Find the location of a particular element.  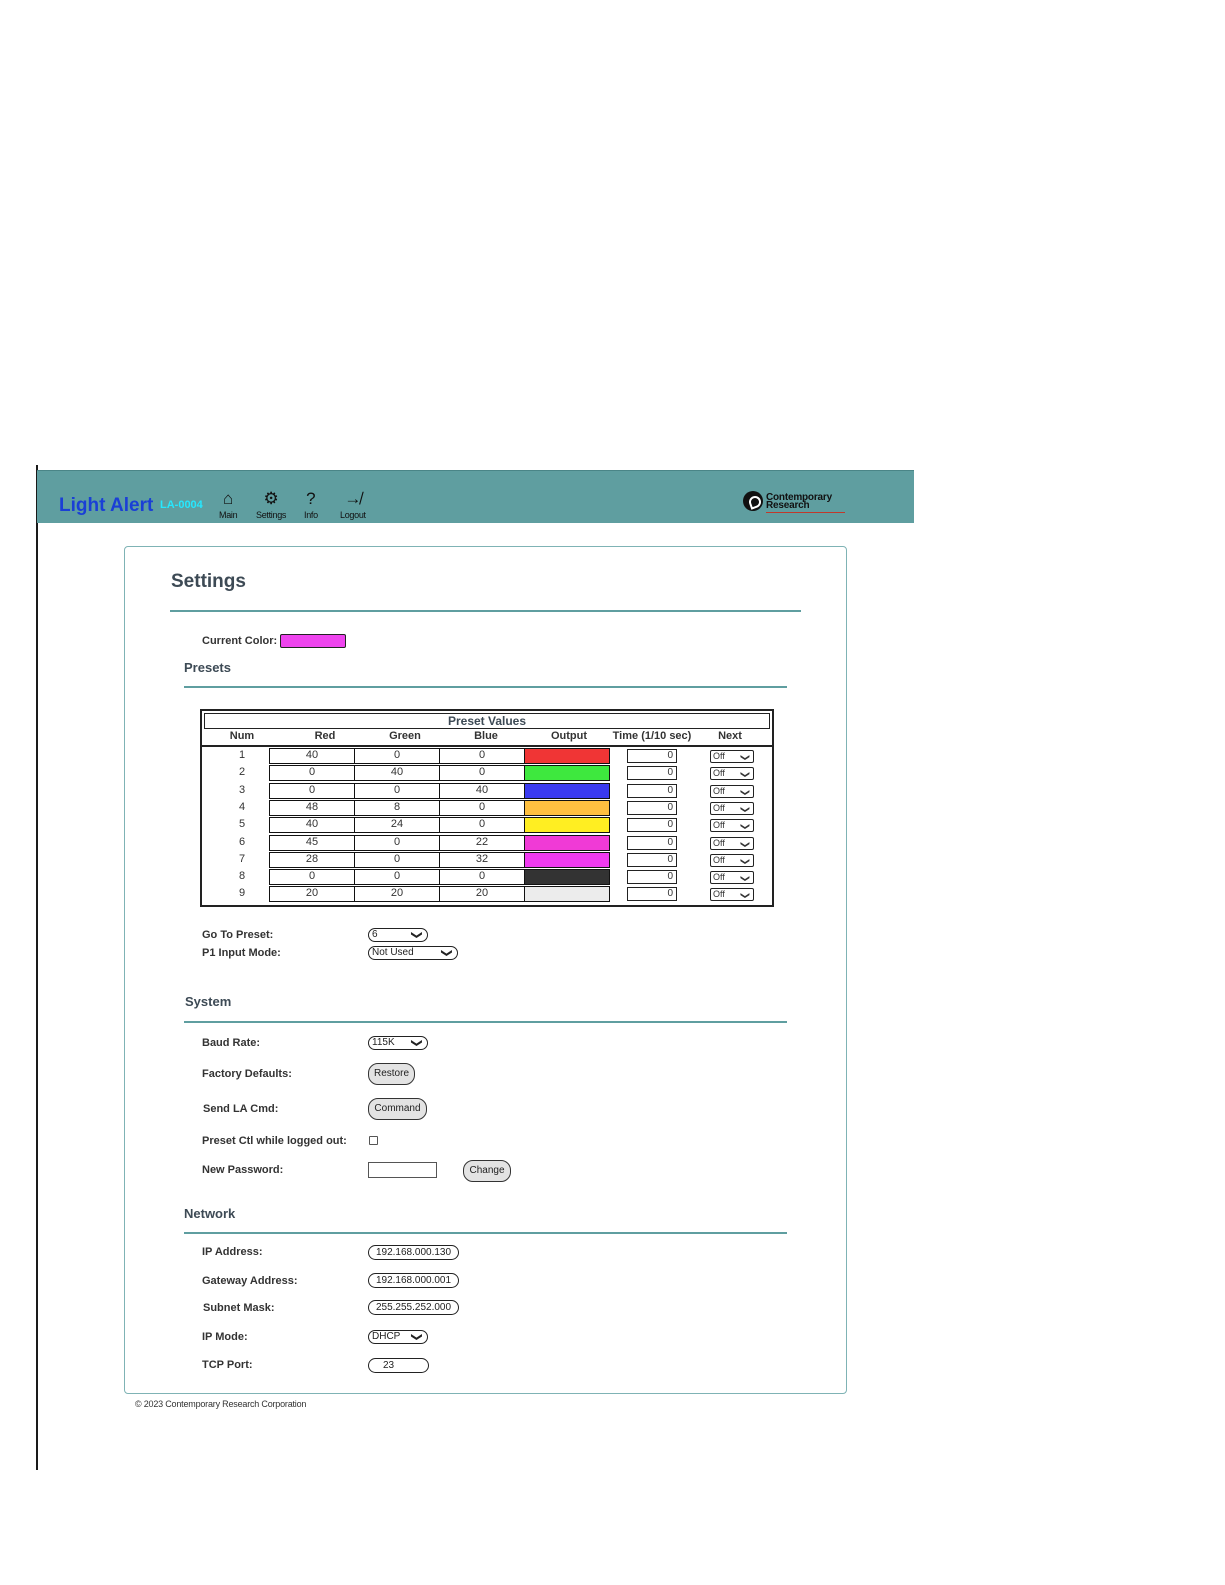

goto-preset-label: Go To Preset: is located at coordinates (238, 935).